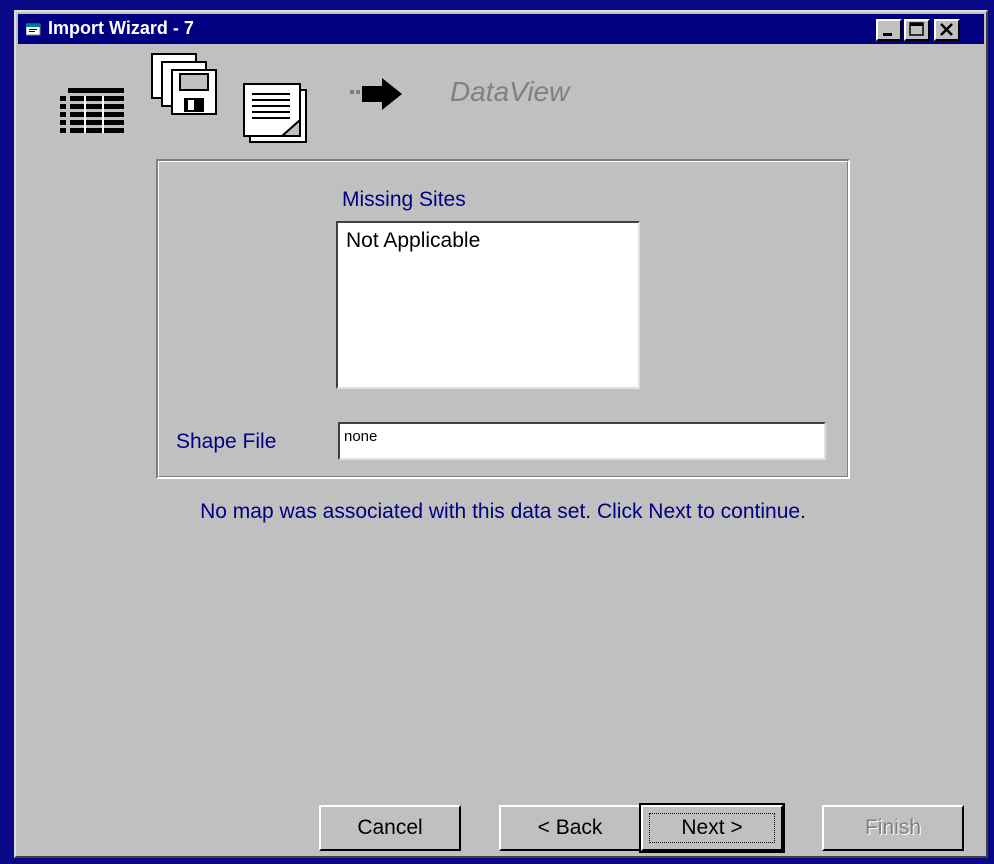 The height and width of the screenshot is (864, 994). I want to click on document-icon, so click(275, 113).